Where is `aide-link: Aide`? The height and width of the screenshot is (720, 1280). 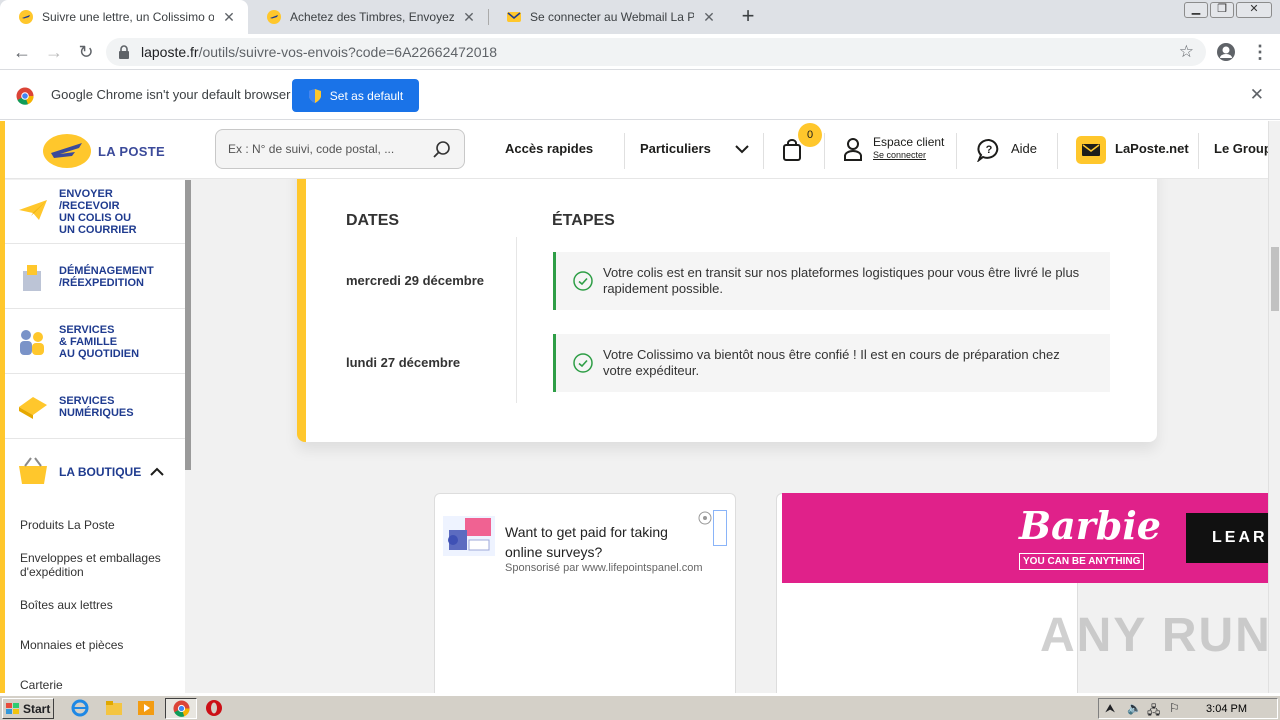
aide-link: Aide is located at coordinates (1024, 148).